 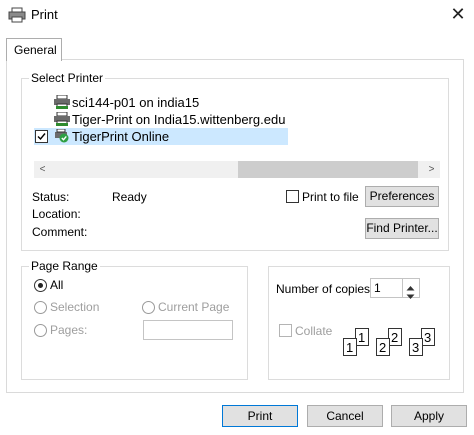 I want to click on current-page-radio, so click(x=148, y=307).